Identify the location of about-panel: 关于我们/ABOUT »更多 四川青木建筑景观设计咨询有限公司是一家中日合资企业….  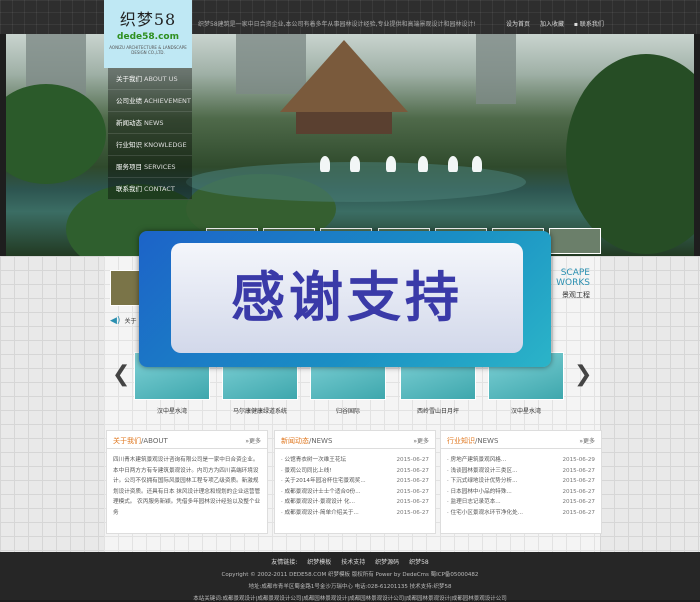
(187, 482).